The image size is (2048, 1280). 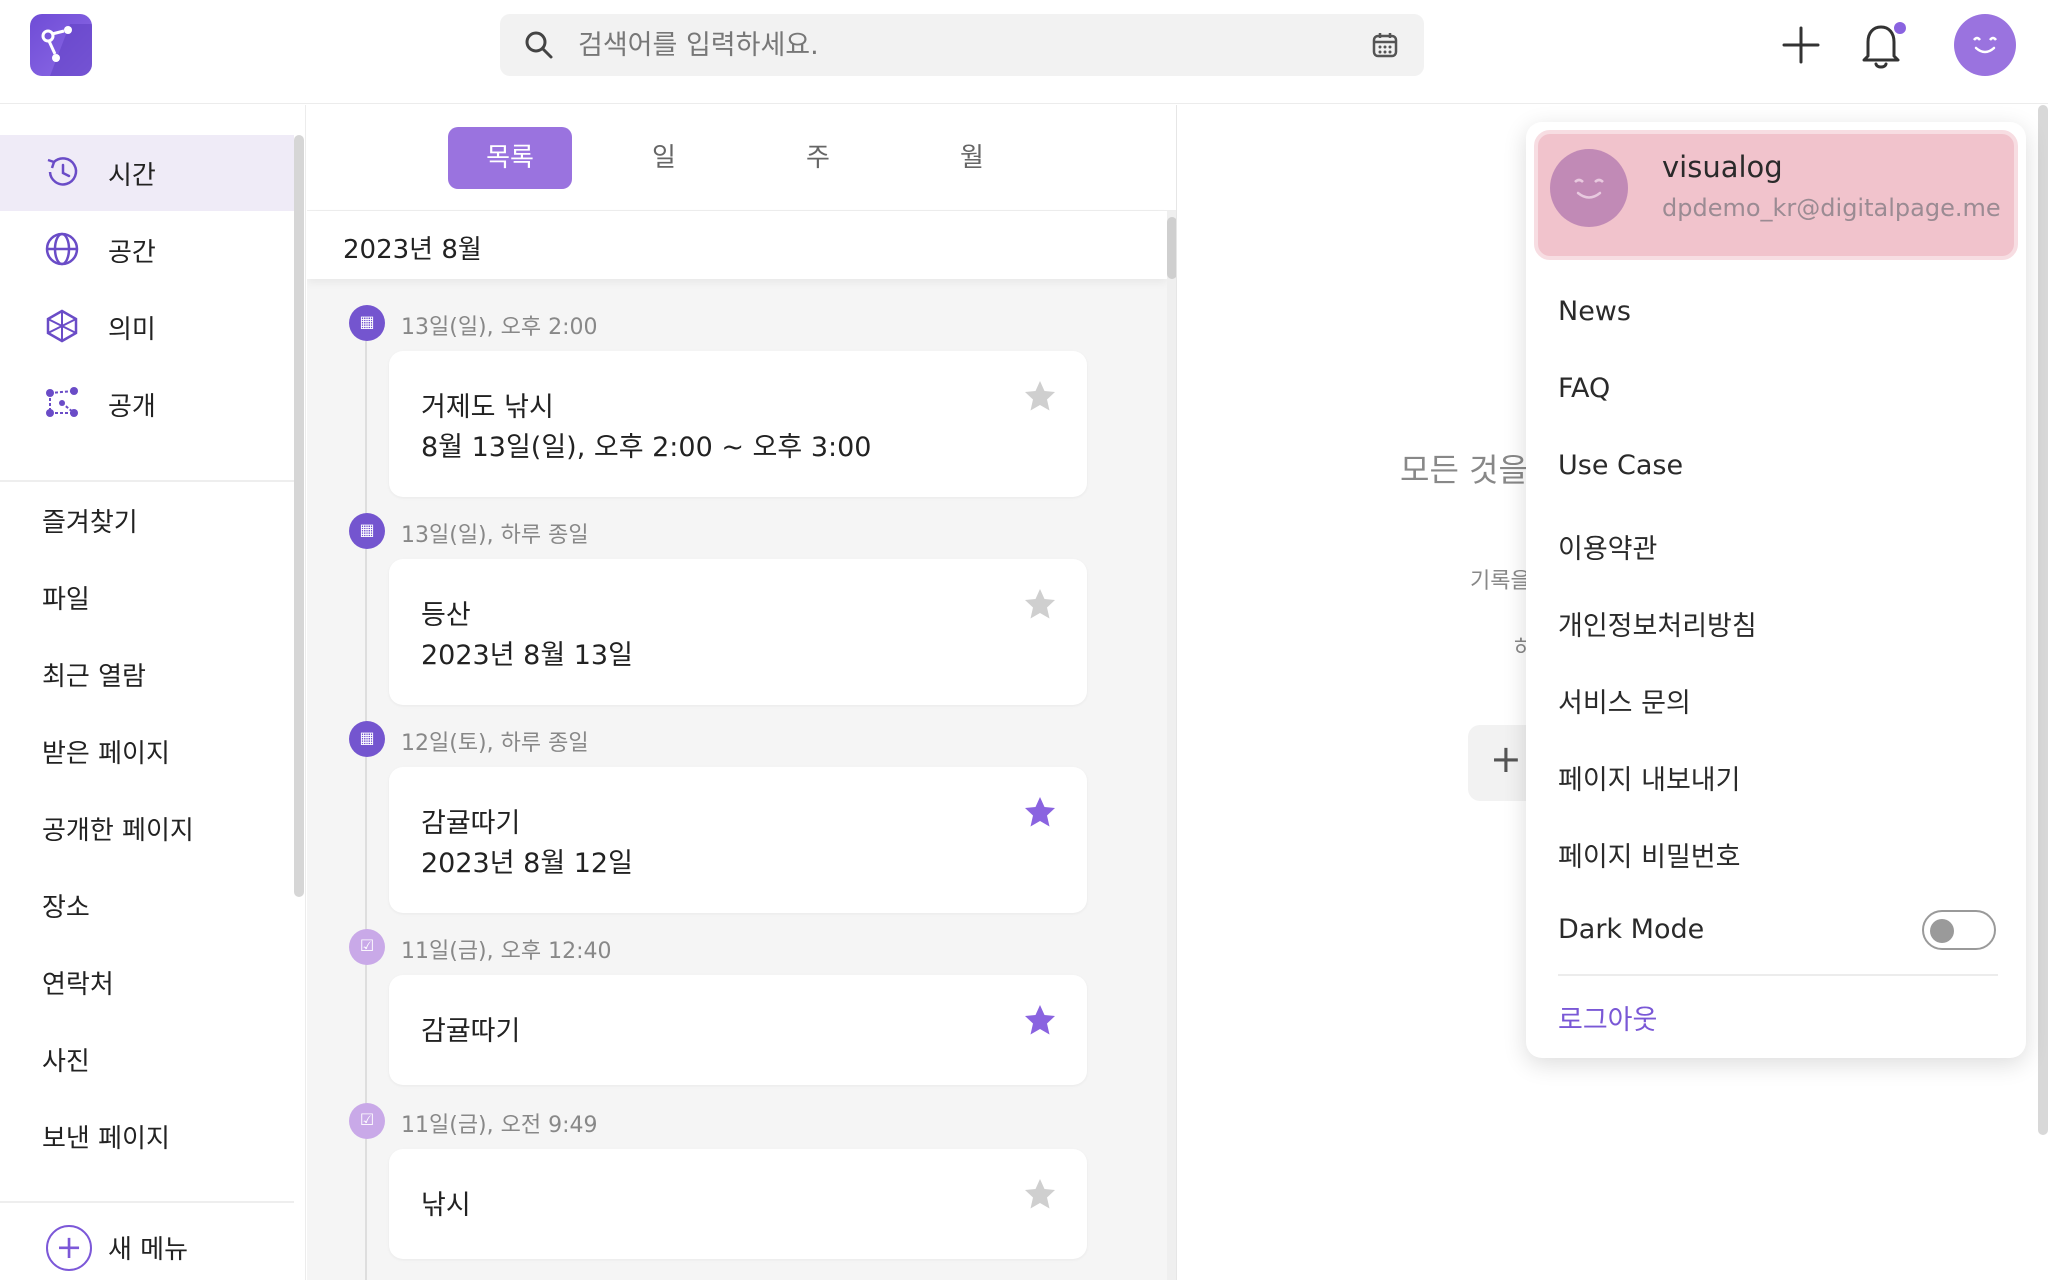 I want to click on sidebar-item-public: 공개, so click(x=147, y=404).